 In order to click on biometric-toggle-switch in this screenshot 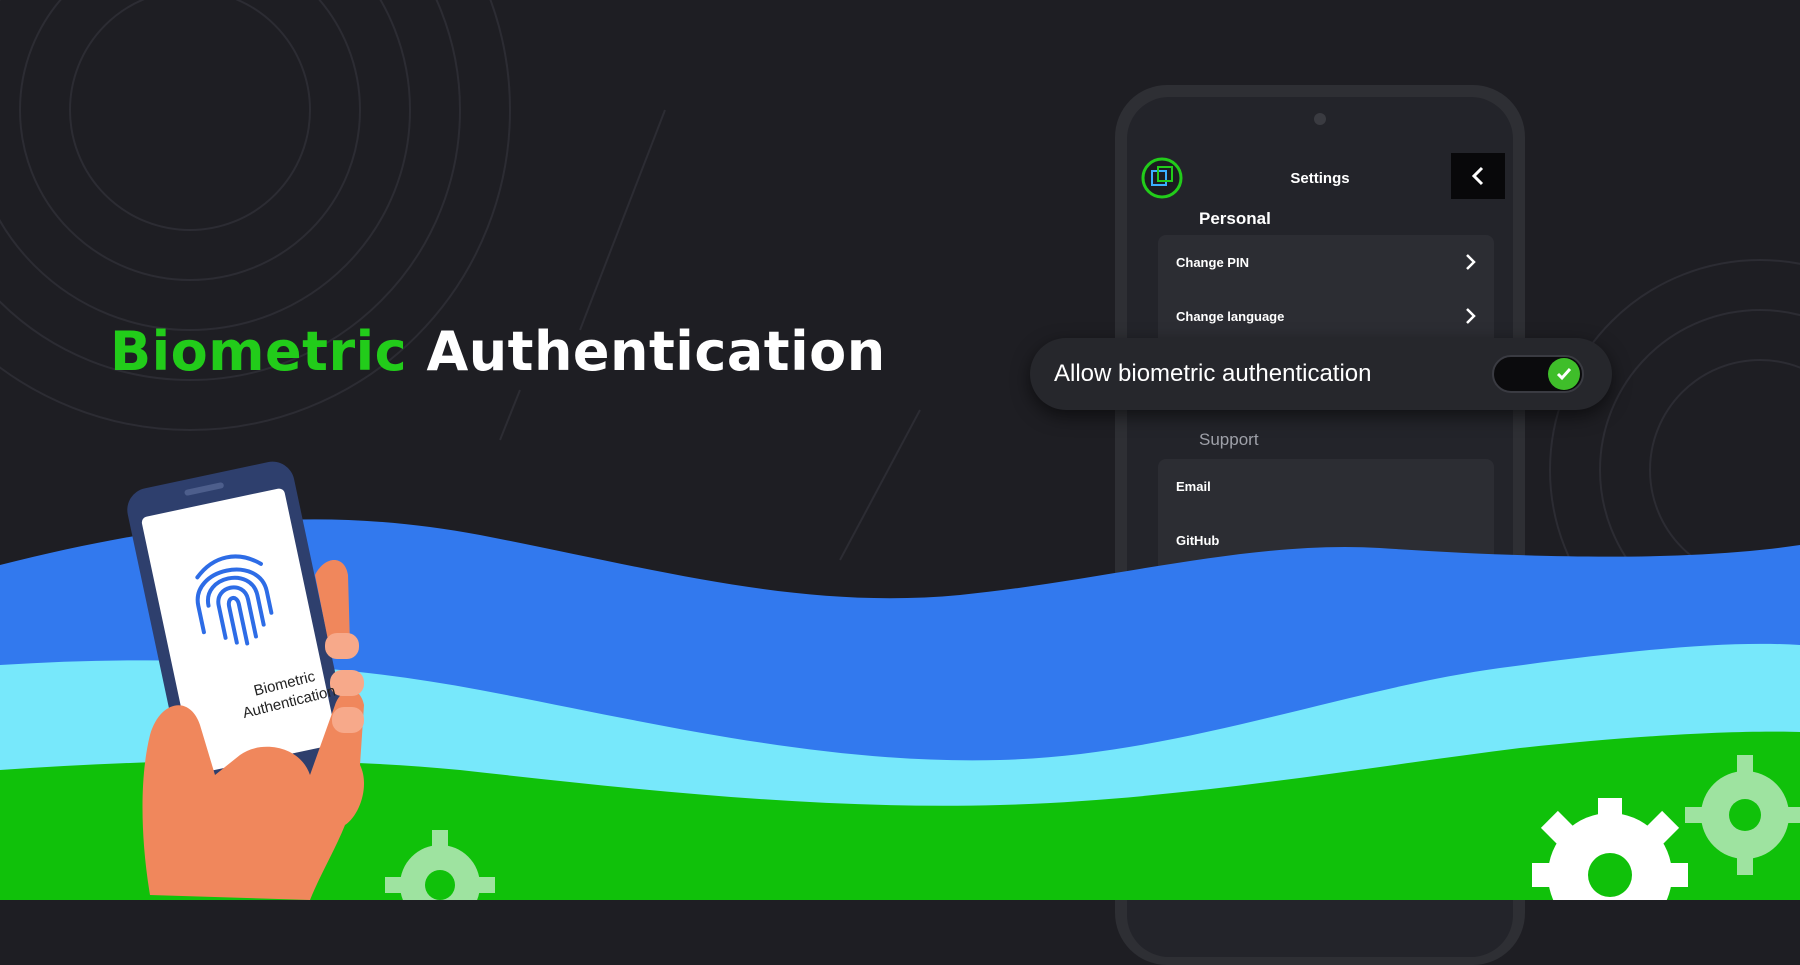, I will do `click(1538, 374)`.